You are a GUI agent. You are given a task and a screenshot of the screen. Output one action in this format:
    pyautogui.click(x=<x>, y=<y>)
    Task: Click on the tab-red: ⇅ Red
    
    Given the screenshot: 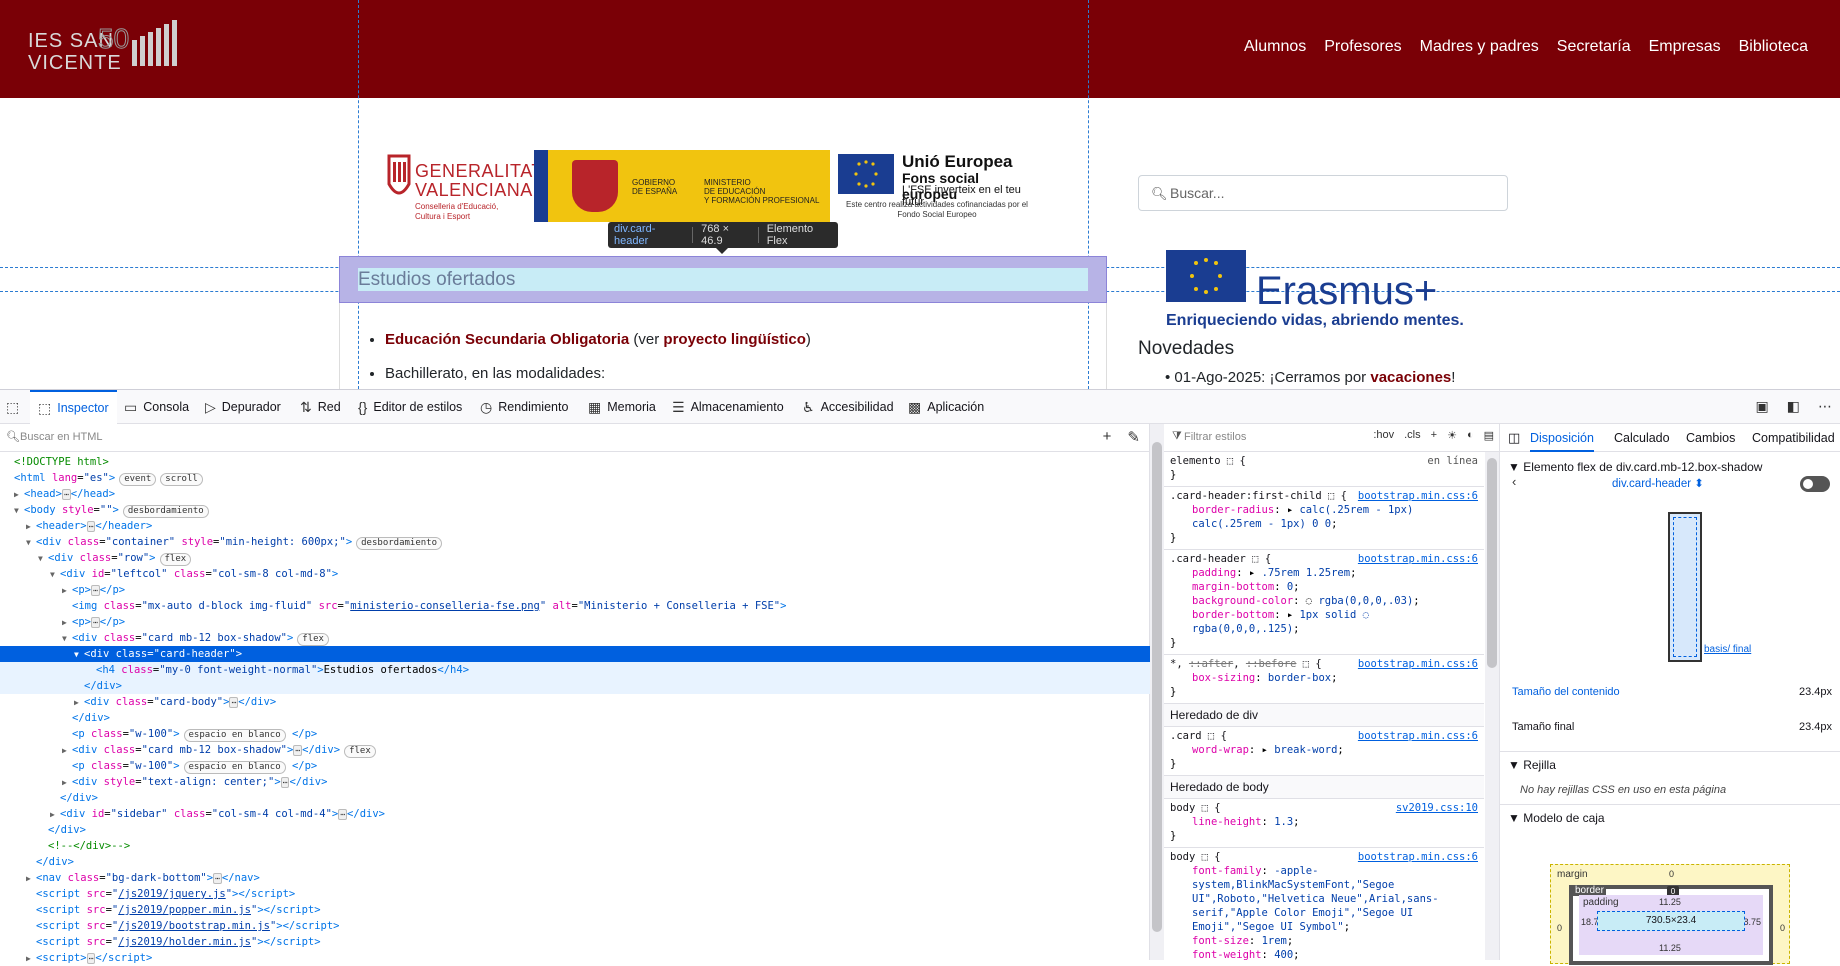 What is the action you would take?
    pyautogui.click(x=320, y=407)
    